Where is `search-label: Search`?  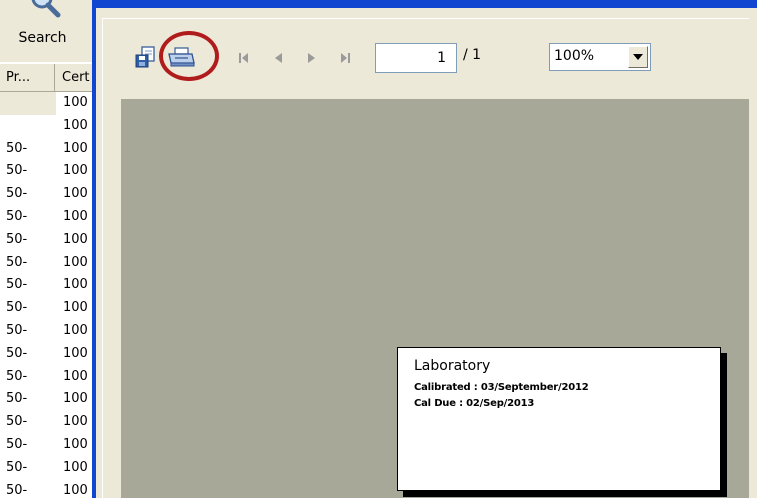 search-label: Search is located at coordinates (42, 38).